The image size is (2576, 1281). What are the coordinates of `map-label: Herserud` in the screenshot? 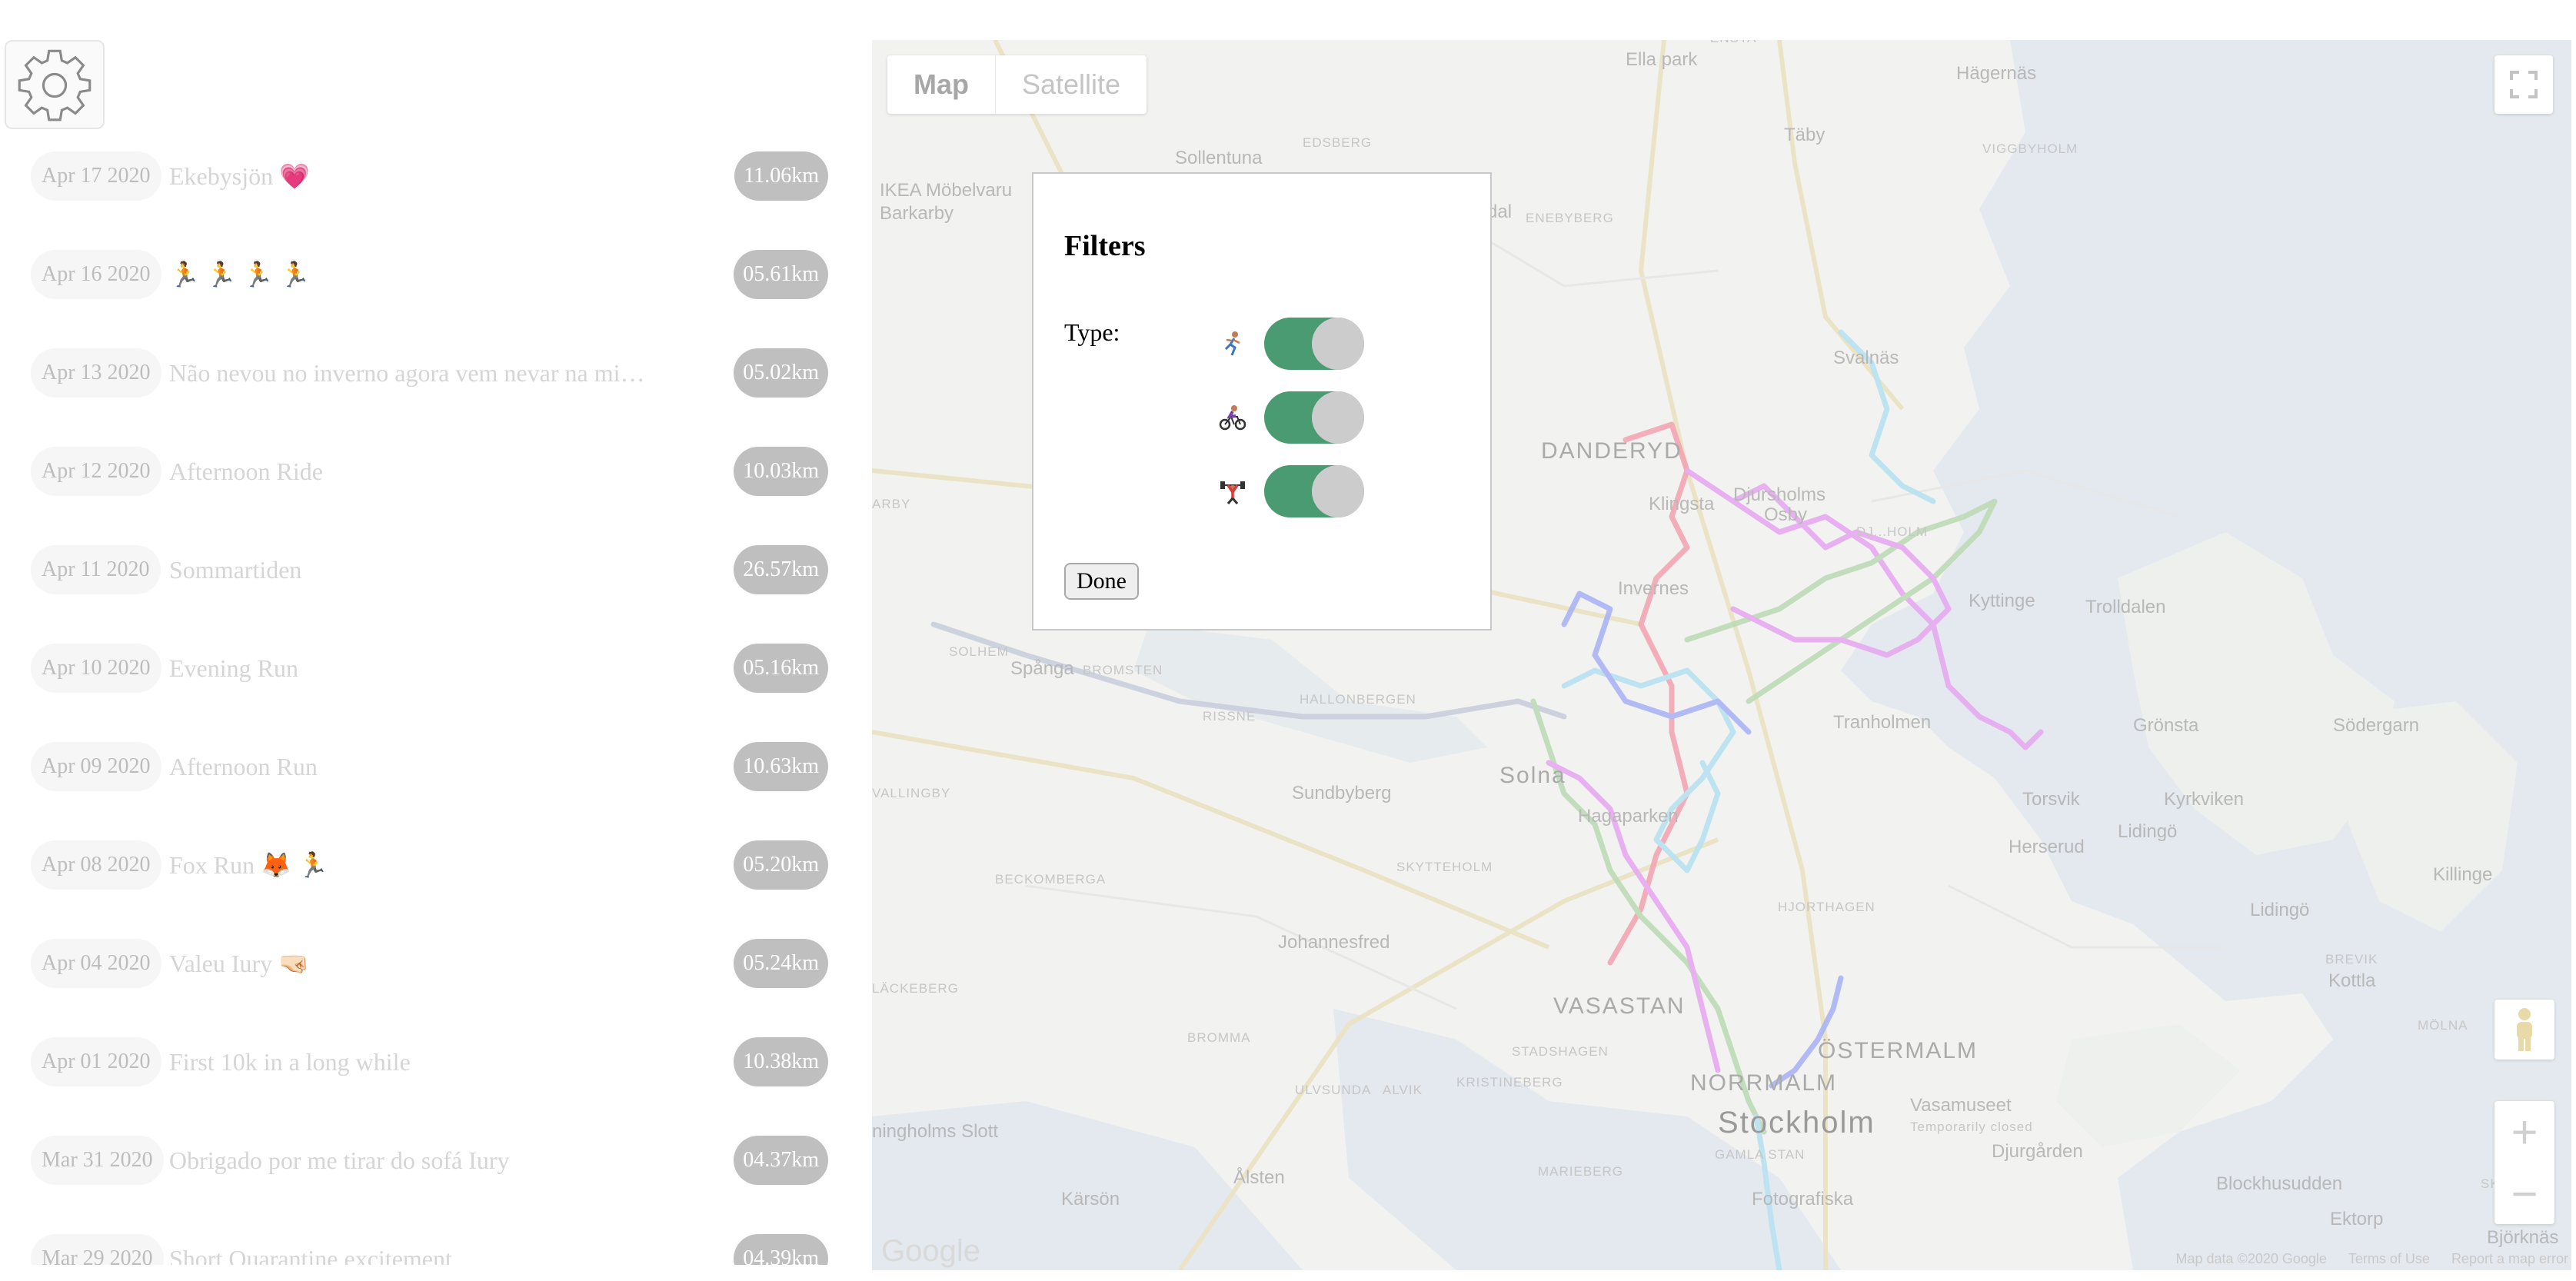 It's located at (2047, 847).